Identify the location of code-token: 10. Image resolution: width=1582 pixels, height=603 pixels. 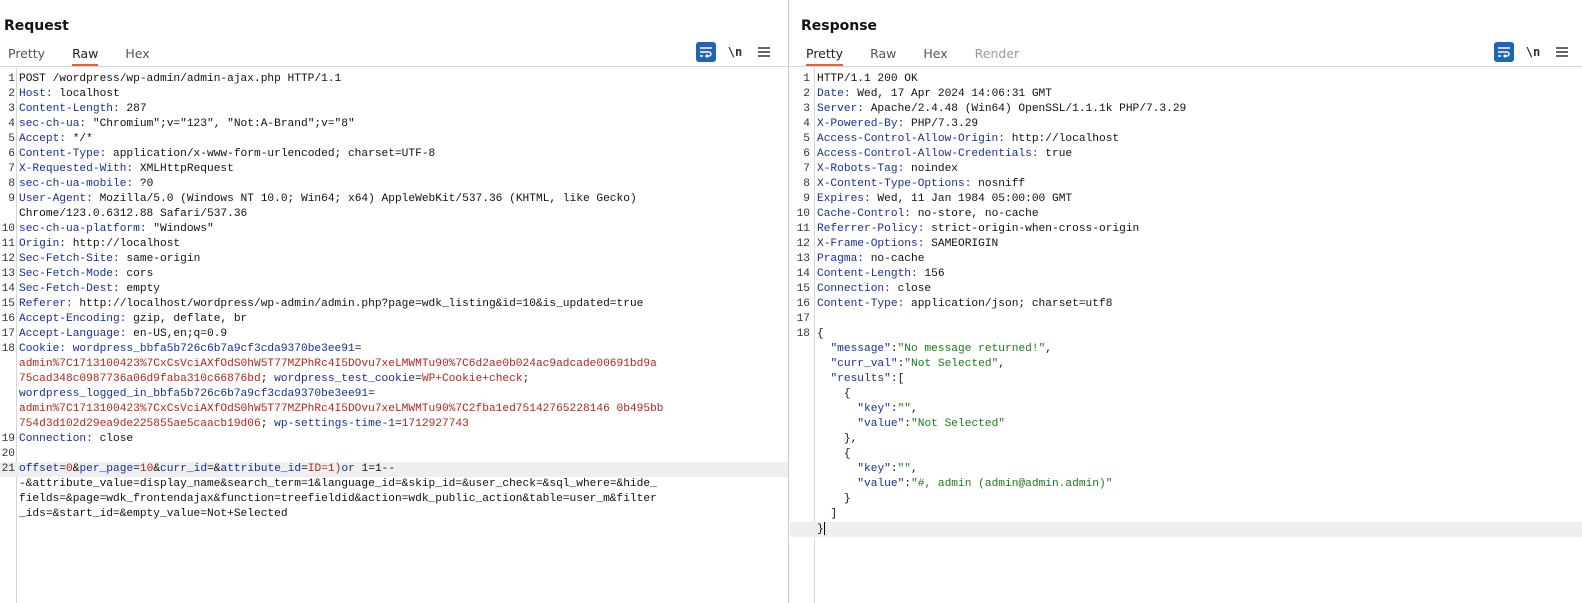
(146, 469).